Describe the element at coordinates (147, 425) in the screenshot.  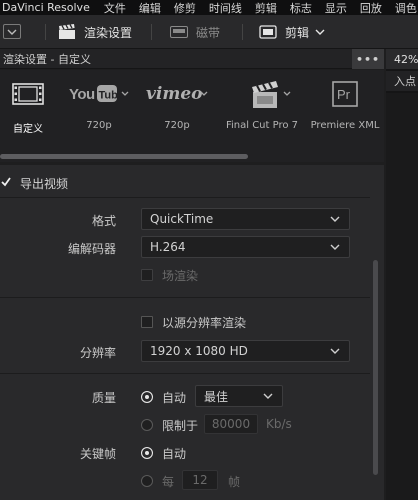
I see `quality-limit-radio` at that location.